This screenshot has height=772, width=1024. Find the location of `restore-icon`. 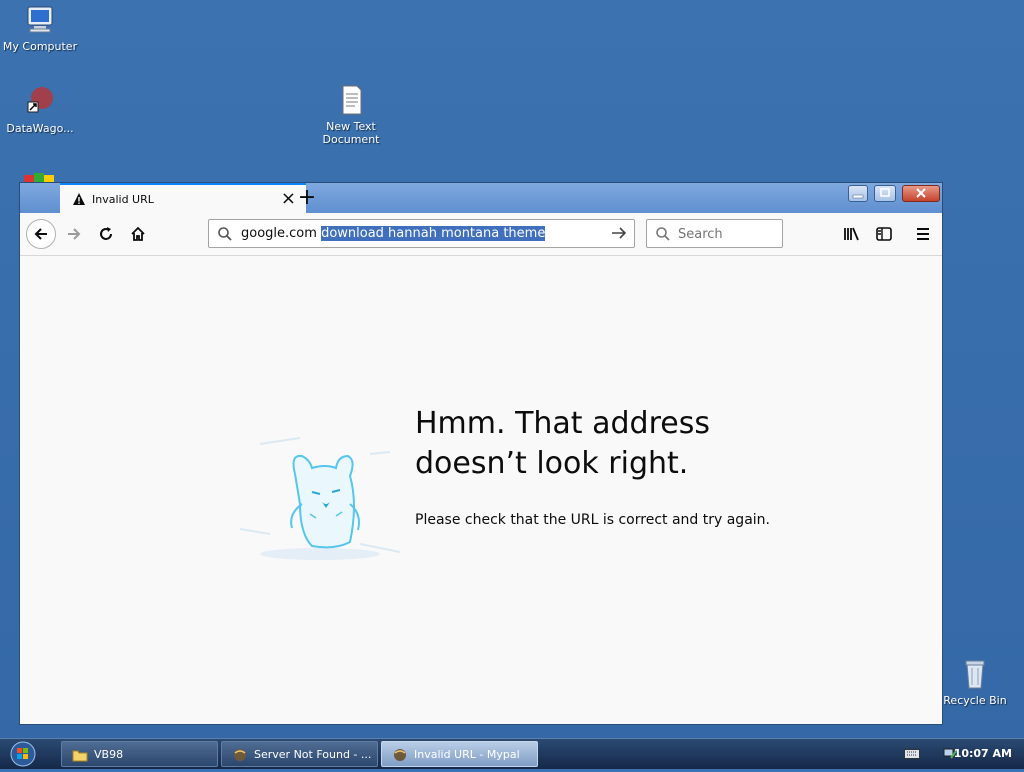

restore-icon is located at coordinates (885, 192).